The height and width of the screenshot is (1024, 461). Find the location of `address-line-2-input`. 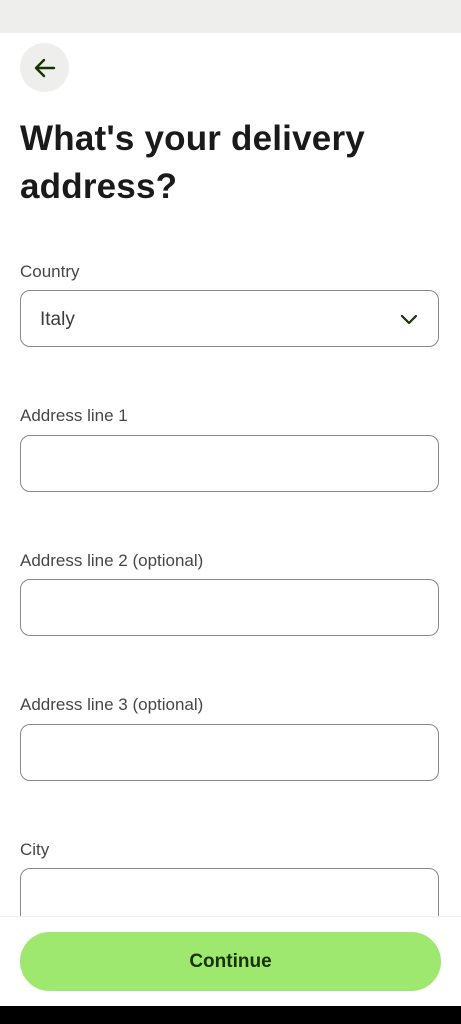

address-line-2-input is located at coordinates (229, 607).